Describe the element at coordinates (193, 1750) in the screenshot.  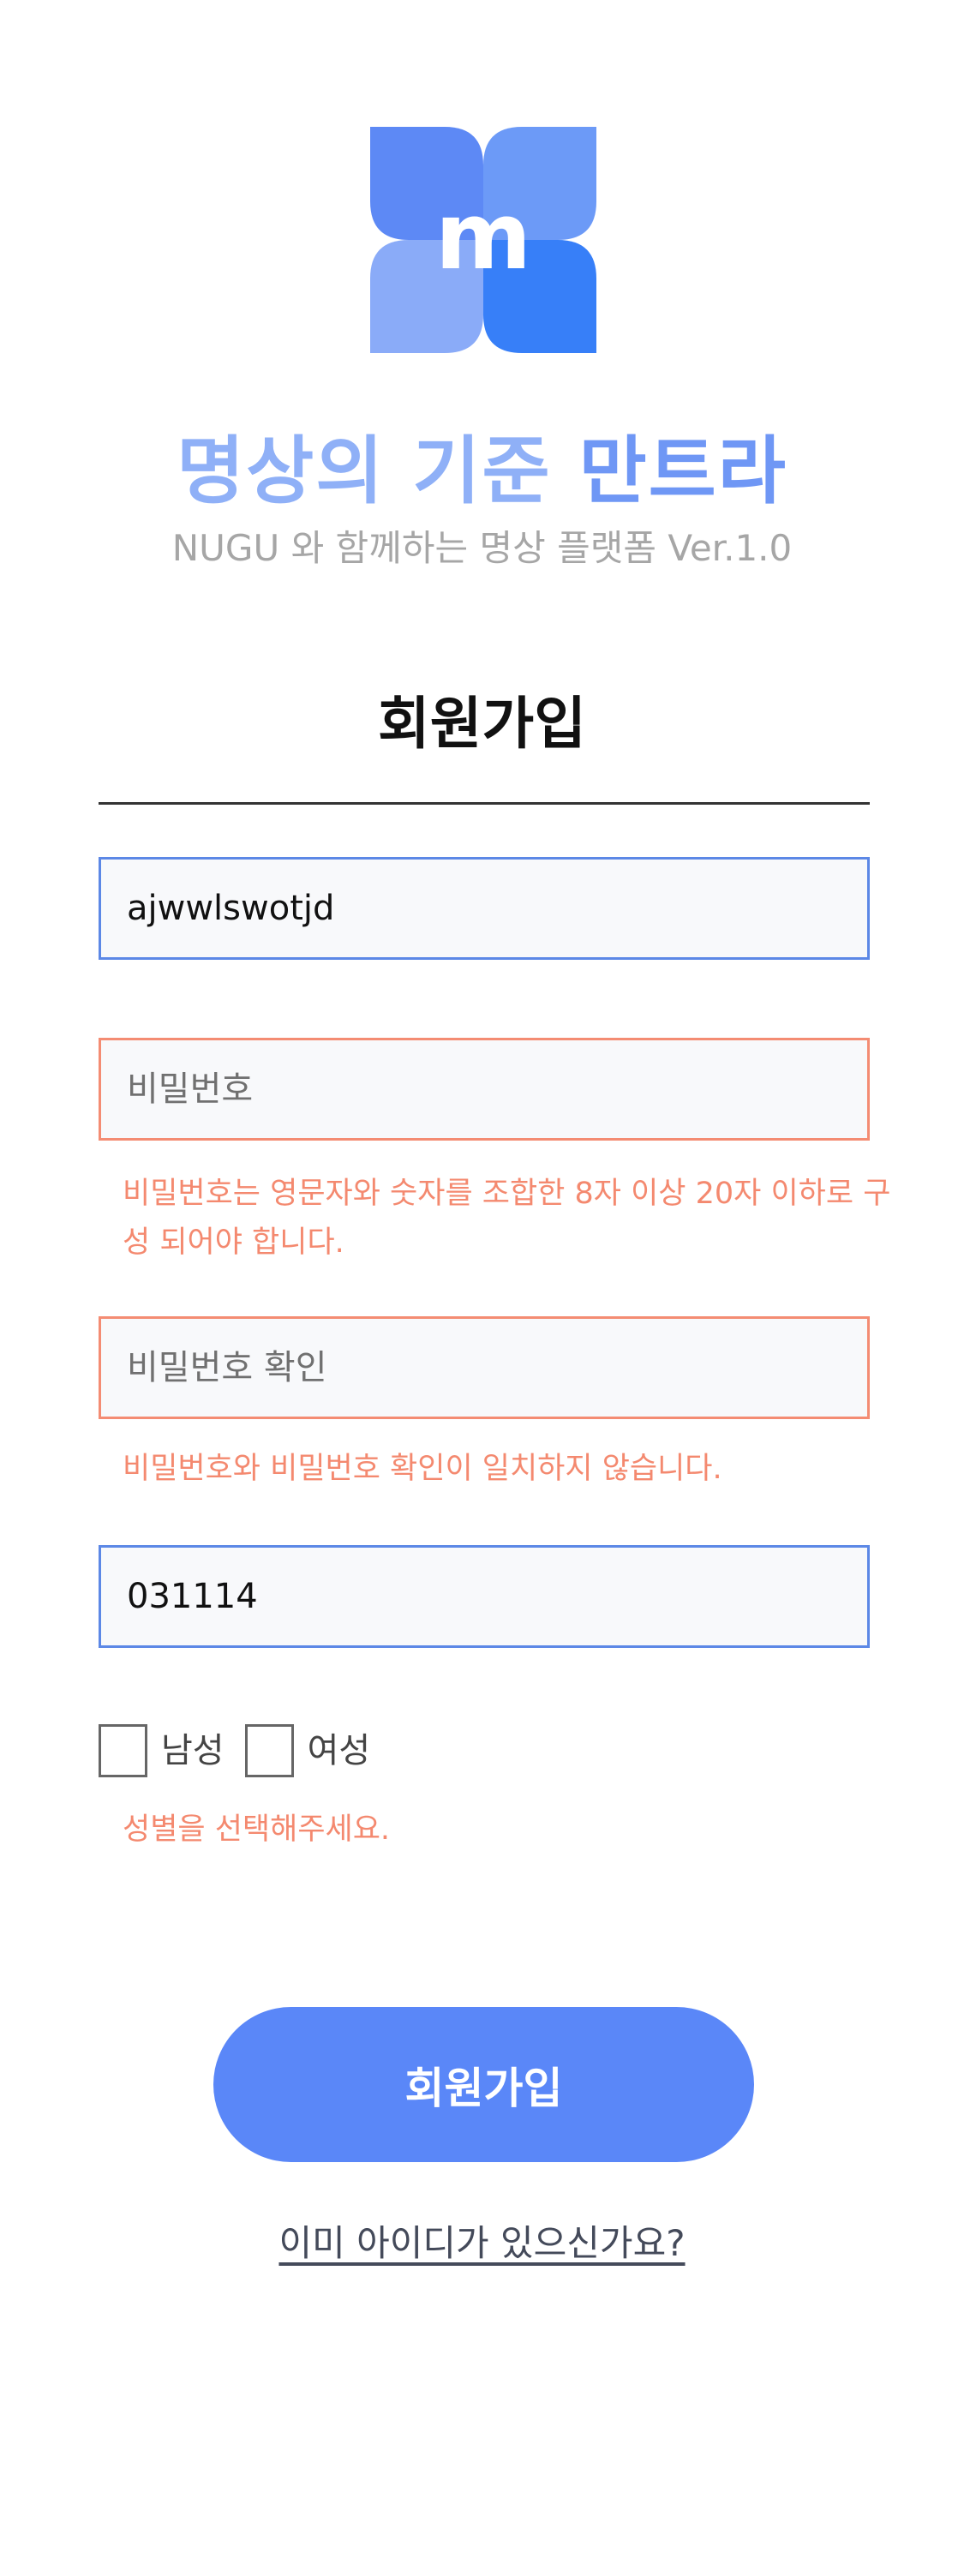
I see `male-label: 남성` at that location.